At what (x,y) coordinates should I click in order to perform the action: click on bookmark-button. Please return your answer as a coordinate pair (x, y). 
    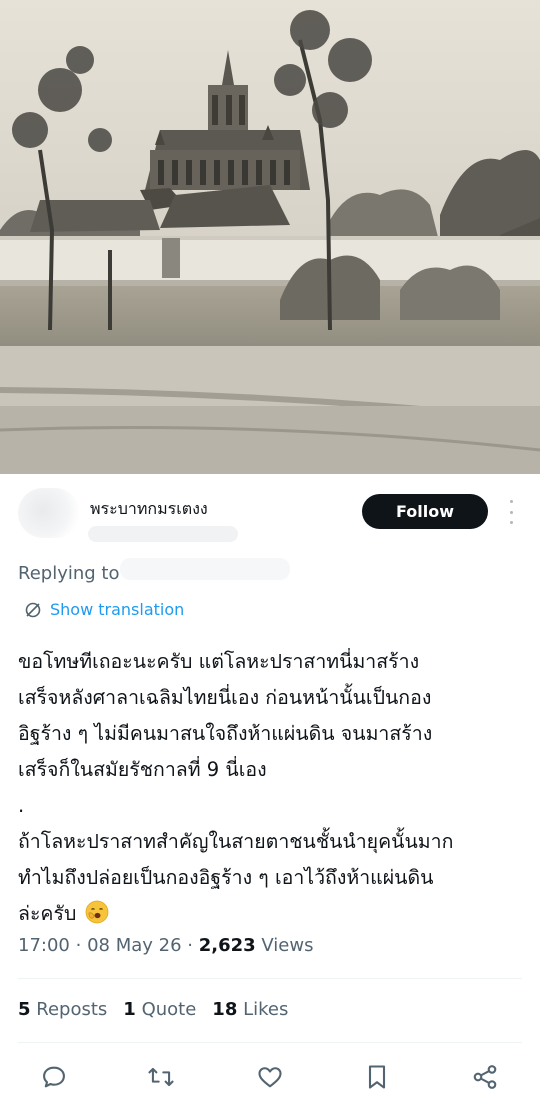
    Looking at the image, I should click on (377, 1077).